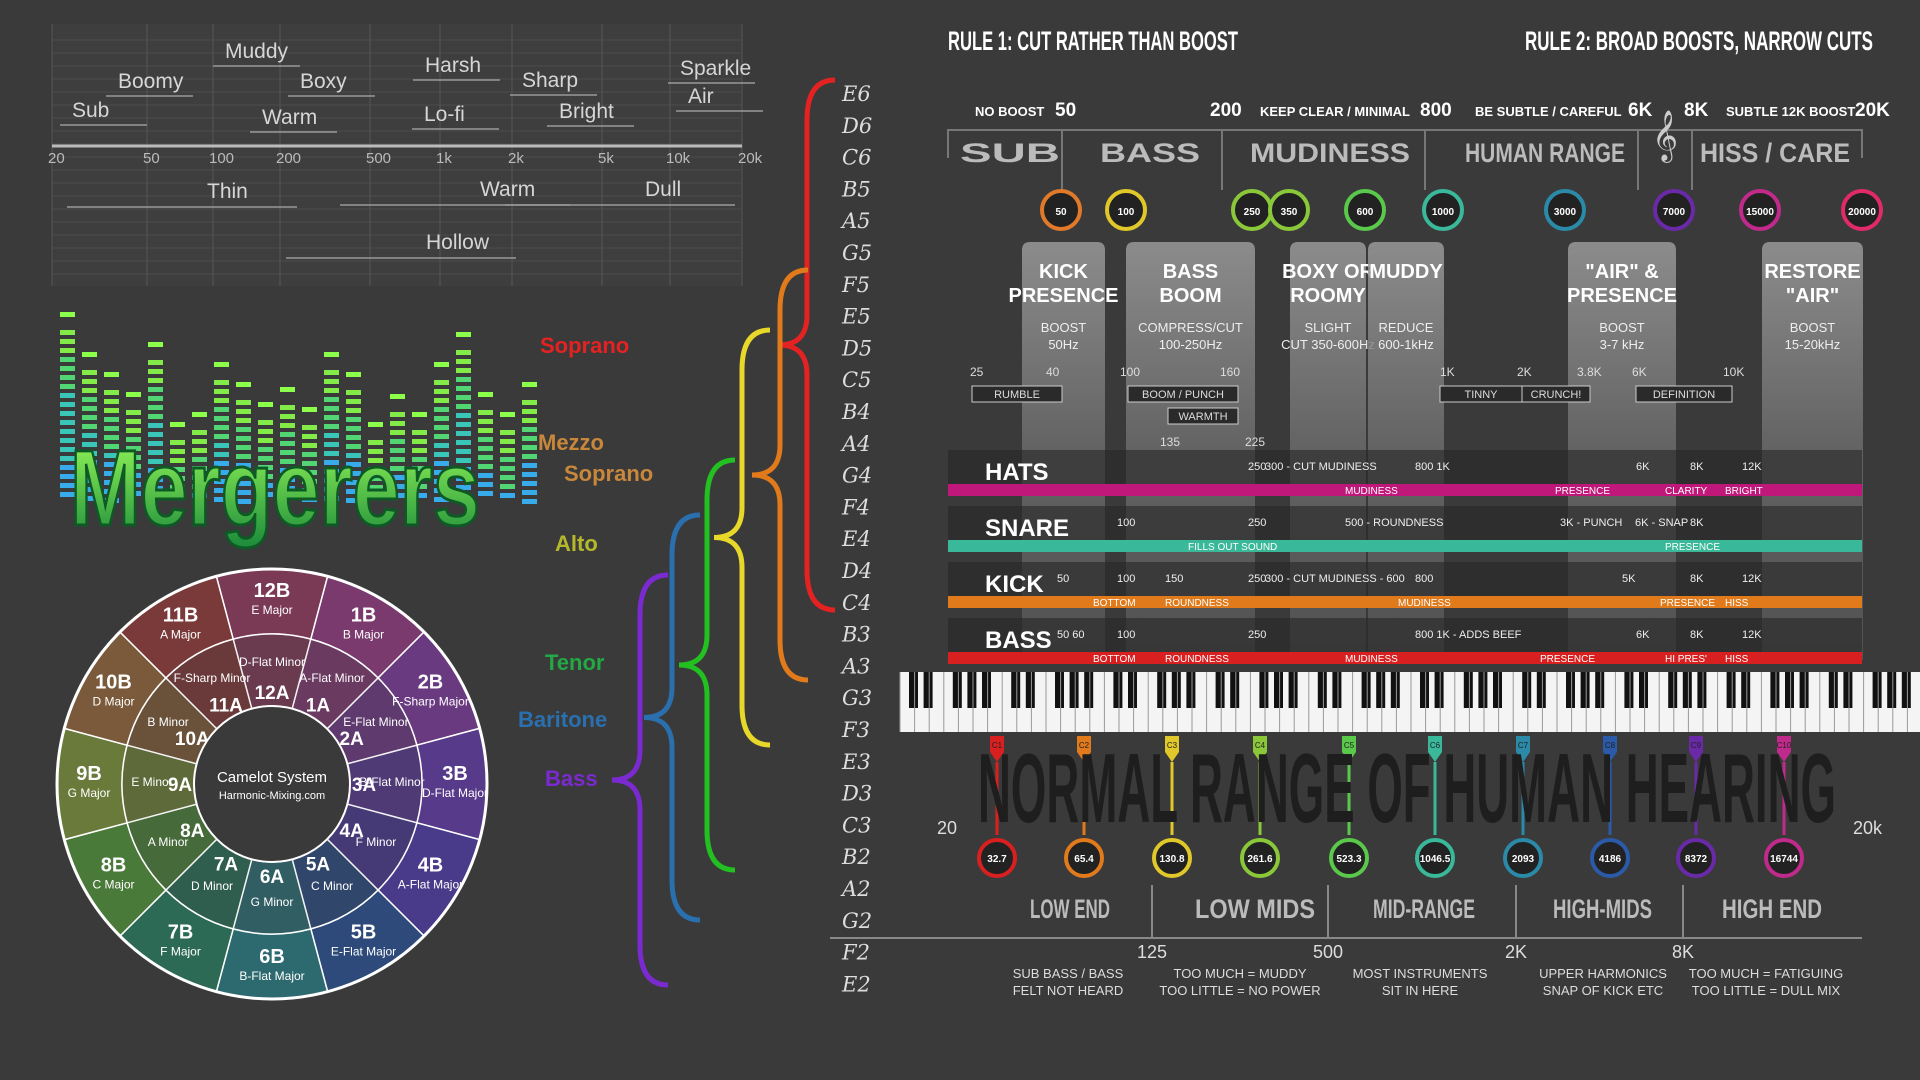 This screenshot has width=1920, height=1080. Describe the element at coordinates (1674, 212) in the screenshot. I see `eq-freq-circle-label: 7000` at that location.